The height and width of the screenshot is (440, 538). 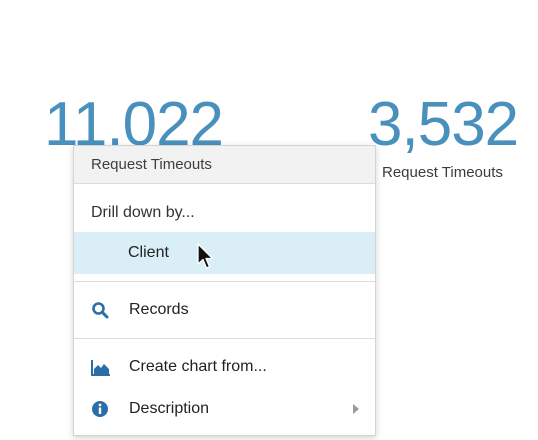 What do you see at coordinates (148, 252) in the screenshot?
I see `menu-item-client-label: Client` at bounding box center [148, 252].